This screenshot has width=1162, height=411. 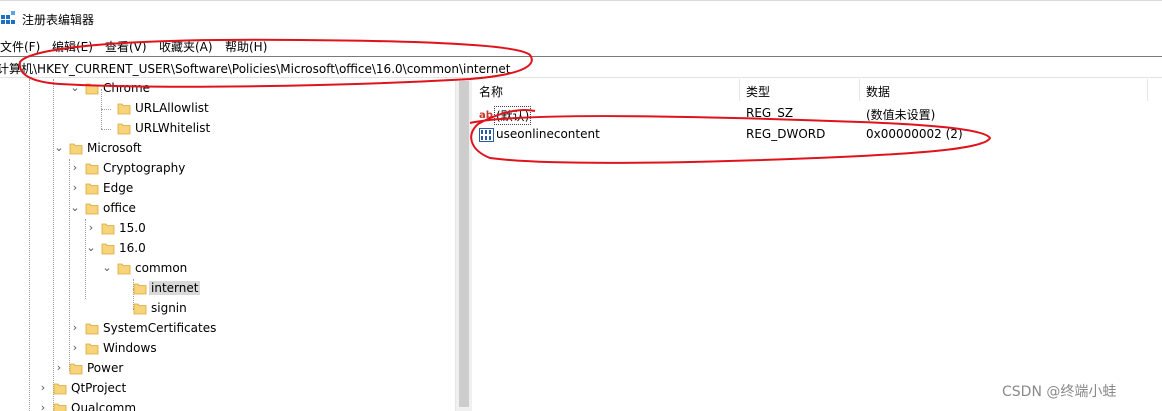 What do you see at coordinates (144, 168) in the screenshot?
I see `tree-item-label: Cryptography` at bounding box center [144, 168].